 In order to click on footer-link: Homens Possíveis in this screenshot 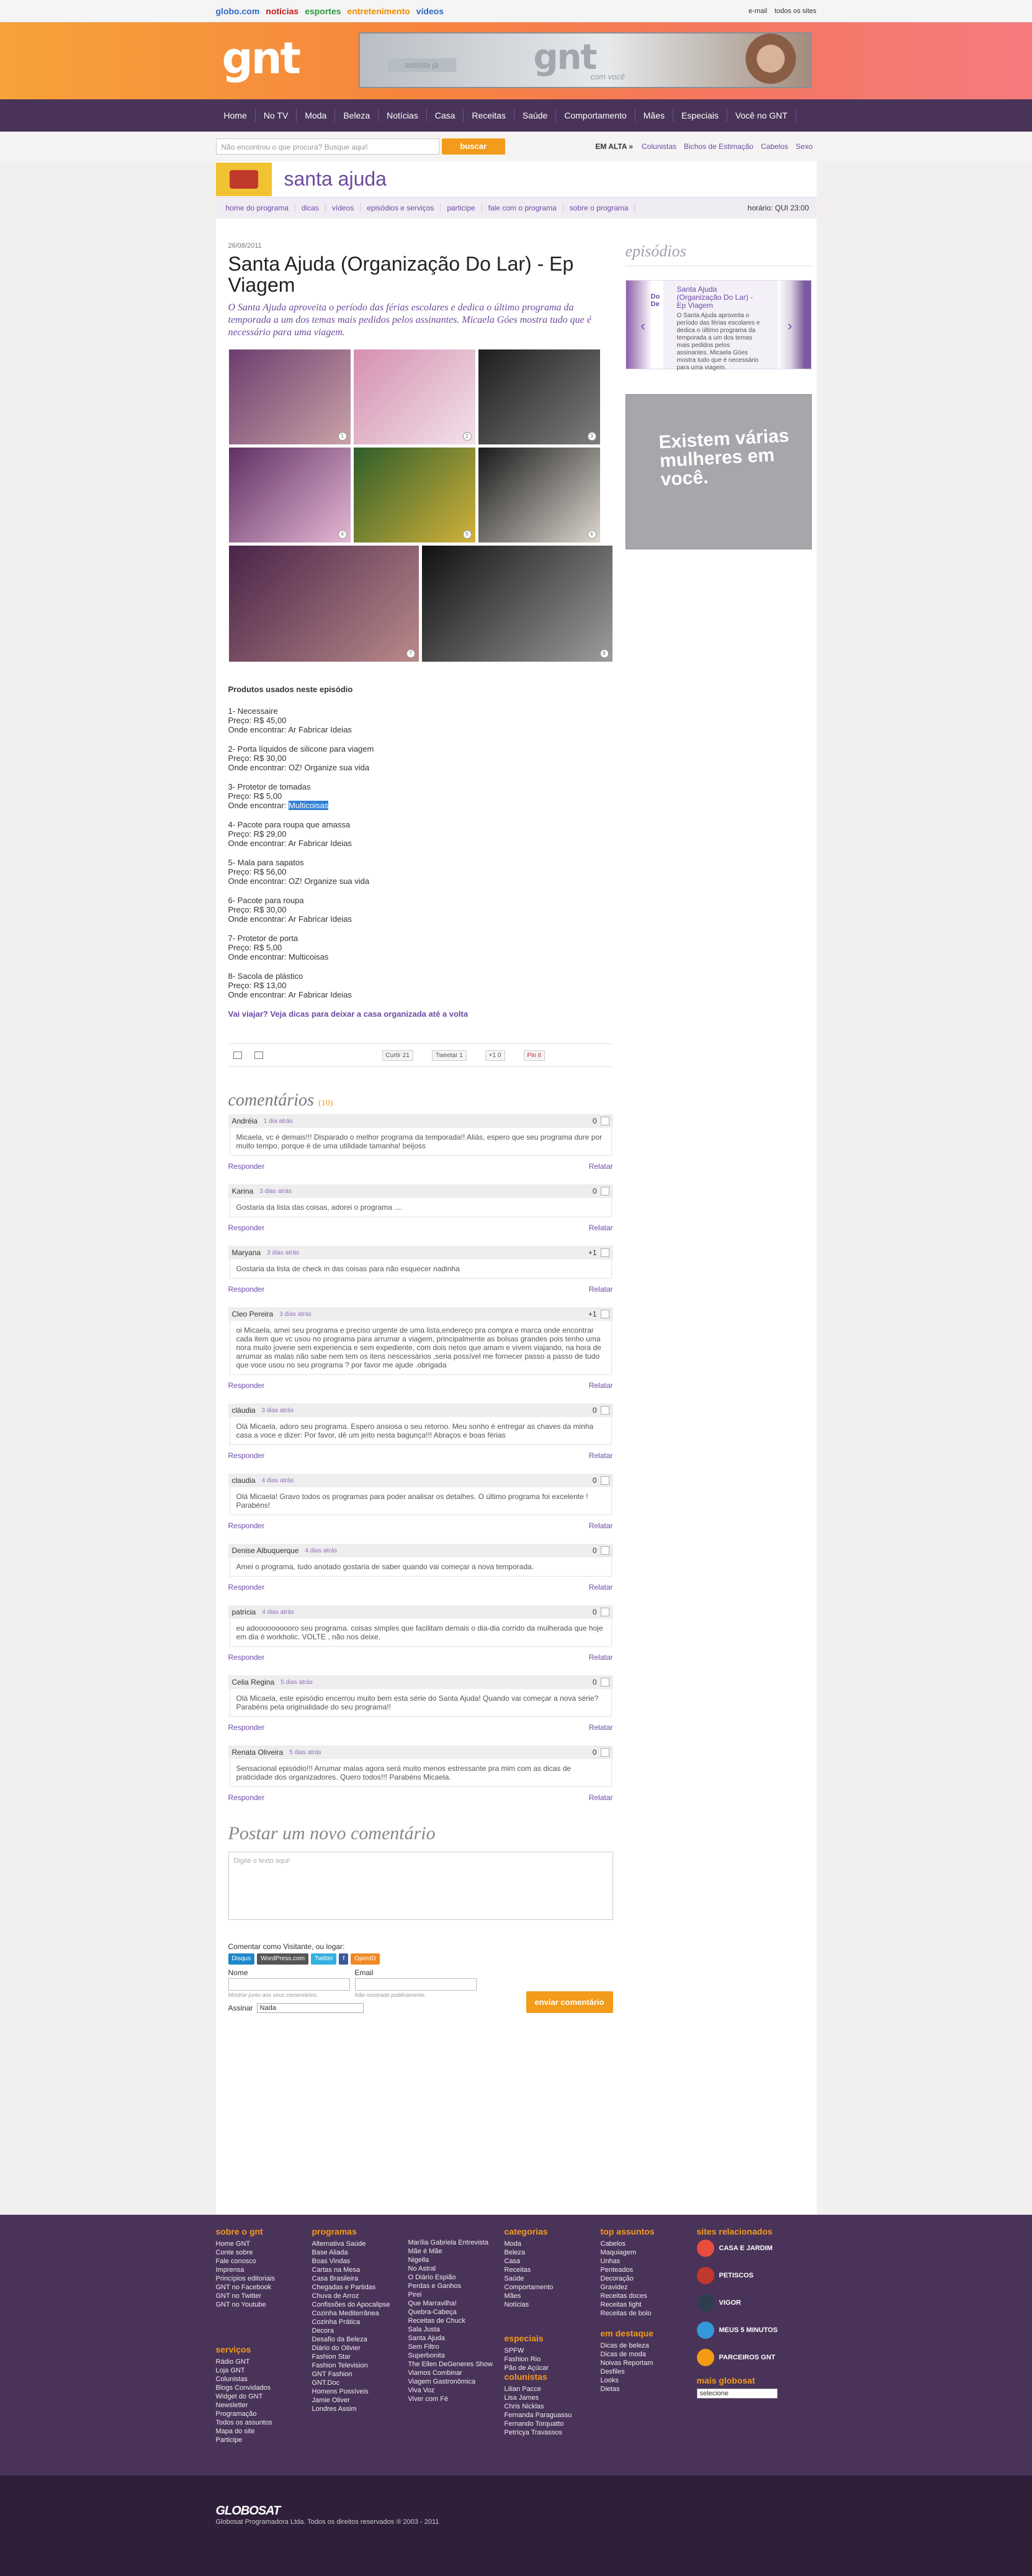, I will do `click(351, 2391)`.